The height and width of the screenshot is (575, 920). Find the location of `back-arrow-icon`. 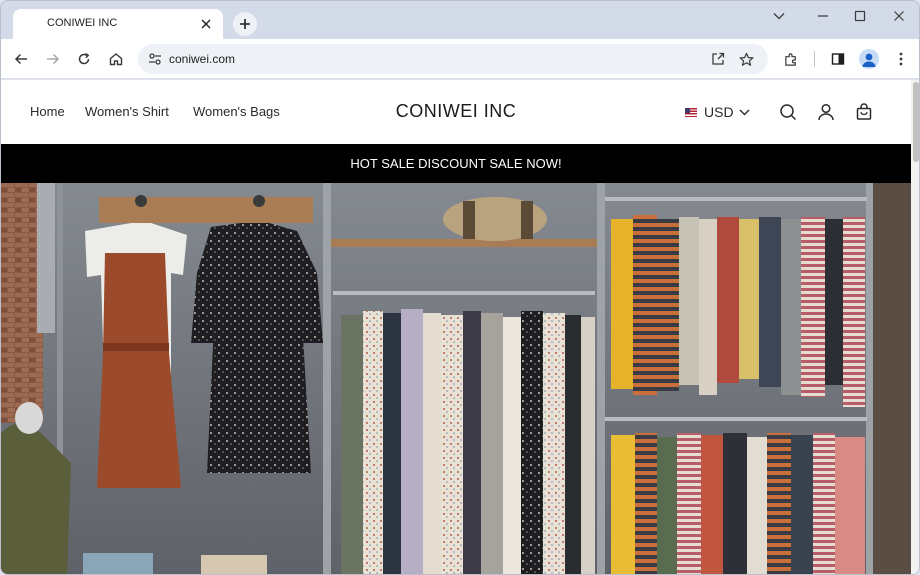

back-arrow-icon is located at coordinates (21, 59).